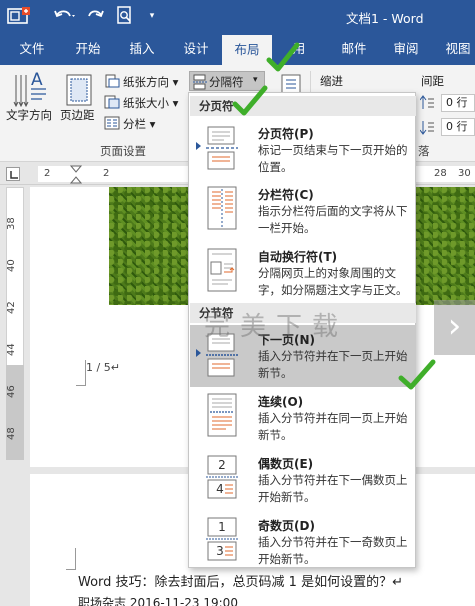 Image resolution: width=475 pixels, height=606 pixels. Describe the element at coordinates (11, 349) in the screenshot. I see `vruler-number: 44` at that location.